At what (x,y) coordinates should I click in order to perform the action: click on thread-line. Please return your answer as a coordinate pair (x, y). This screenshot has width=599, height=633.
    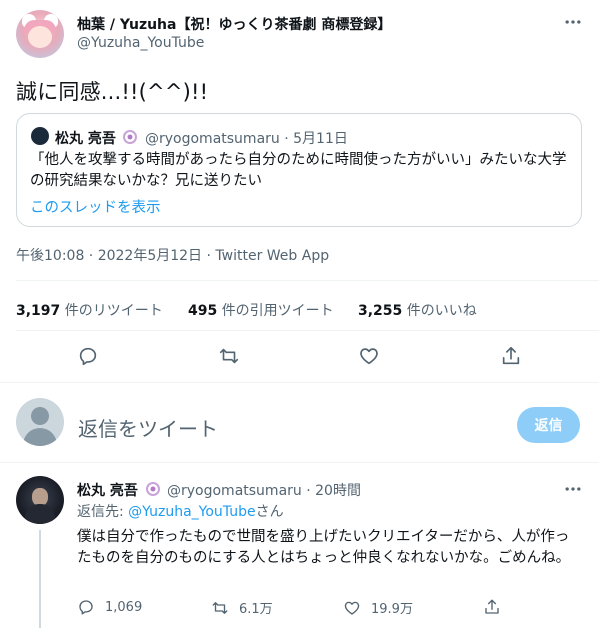
    Looking at the image, I should click on (40, 579).